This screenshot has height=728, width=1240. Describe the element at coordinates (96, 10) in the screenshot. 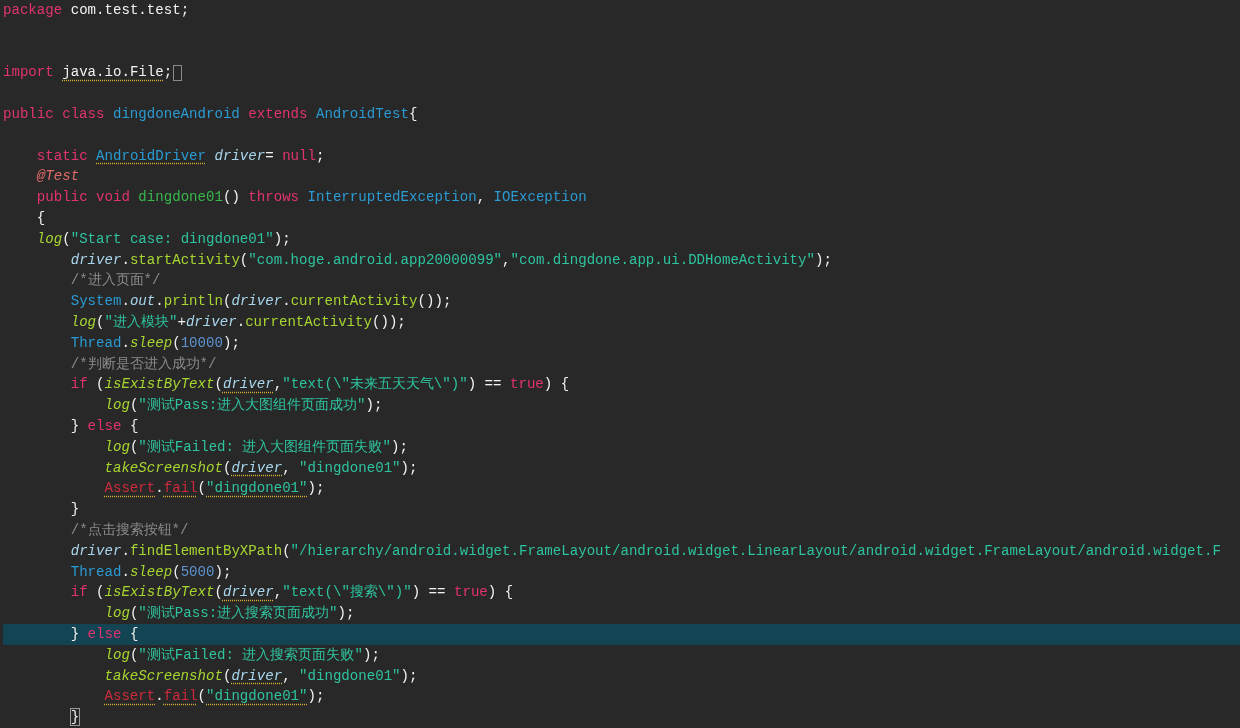

I see `code-line: package com.test.test;` at that location.